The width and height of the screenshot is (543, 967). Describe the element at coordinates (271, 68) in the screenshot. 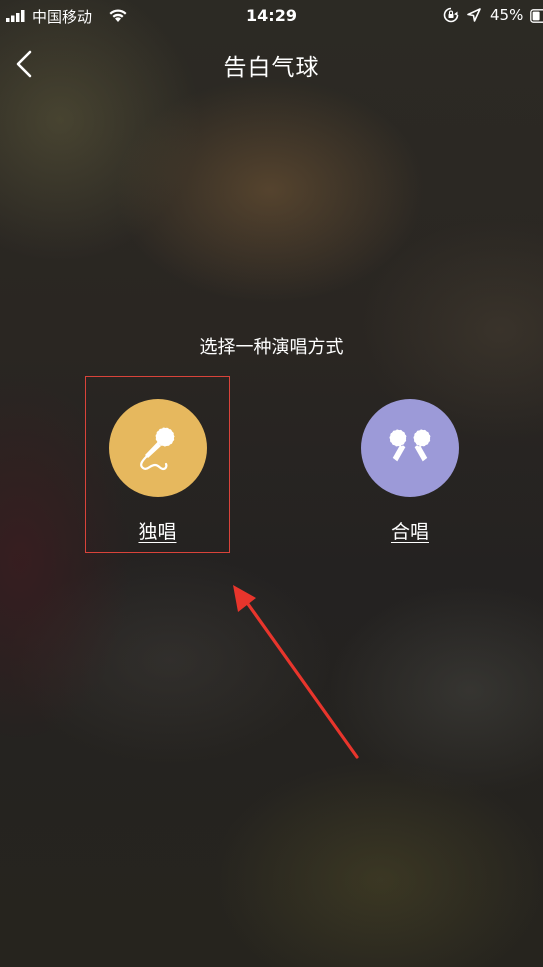

I see `page-title: 告白气球` at that location.